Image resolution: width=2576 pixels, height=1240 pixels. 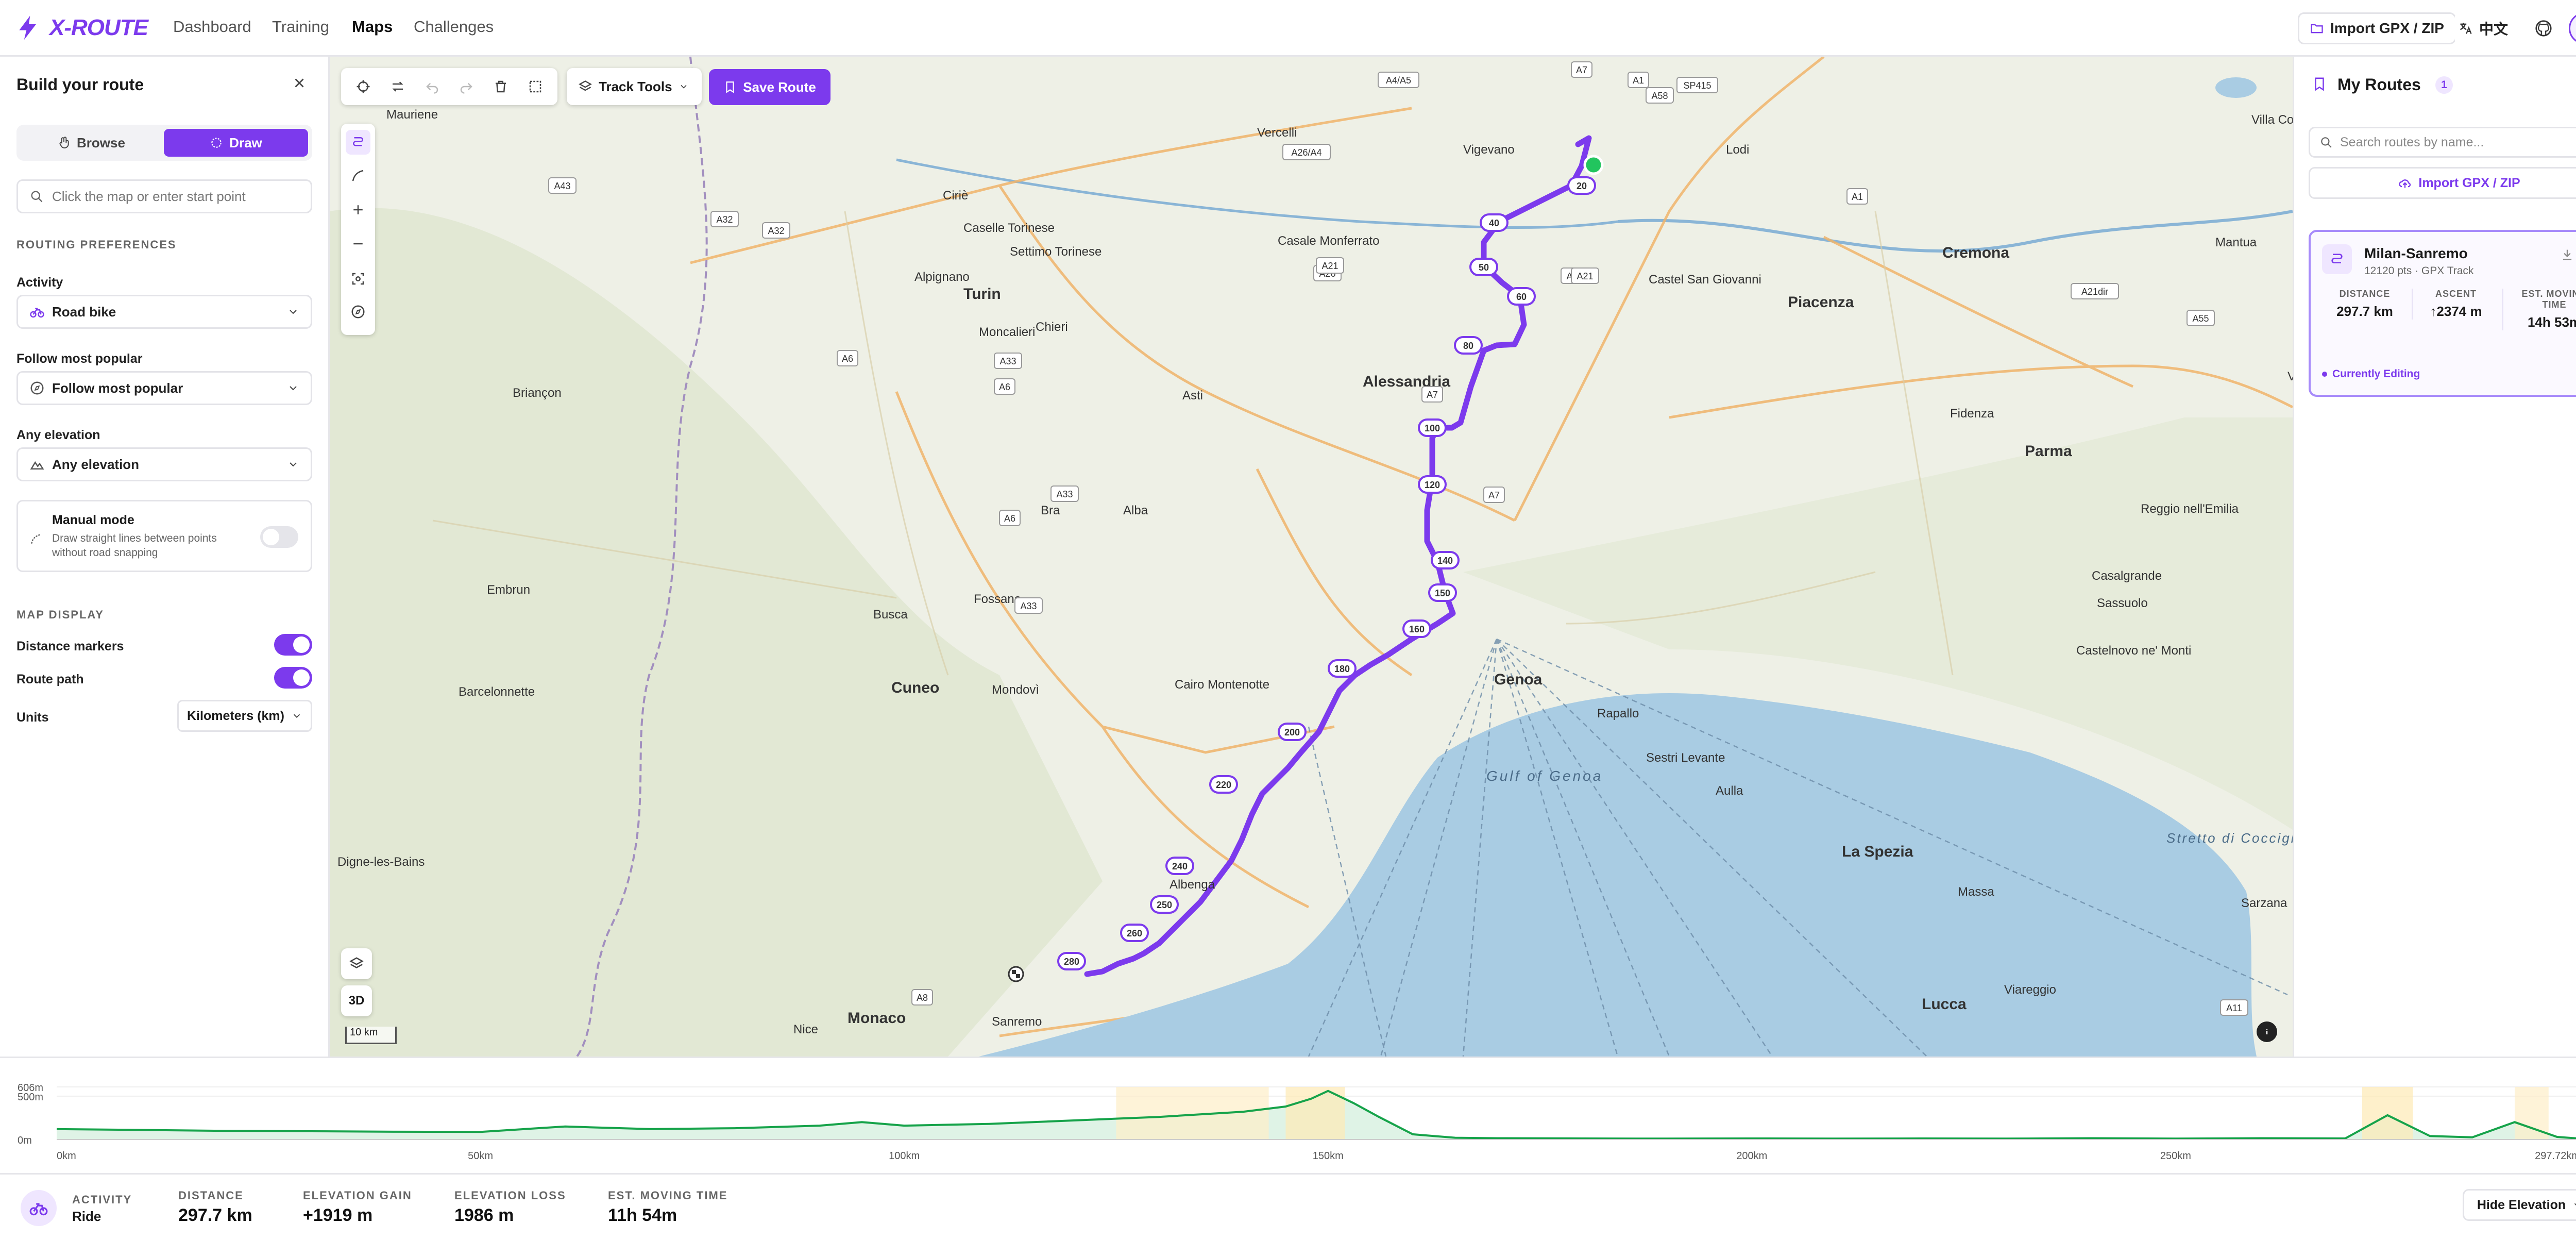 What do you see at coordinates (2456, 312) in the screenshot?
I see `route-ascent-value: ↑2374 m` at bounding box center [2456, 312].